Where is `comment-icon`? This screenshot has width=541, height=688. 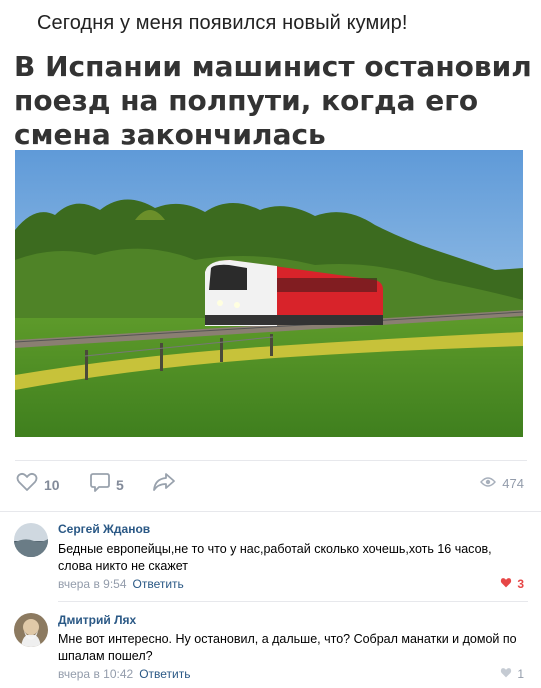 comment-icon is located at coordinates (100, 484).